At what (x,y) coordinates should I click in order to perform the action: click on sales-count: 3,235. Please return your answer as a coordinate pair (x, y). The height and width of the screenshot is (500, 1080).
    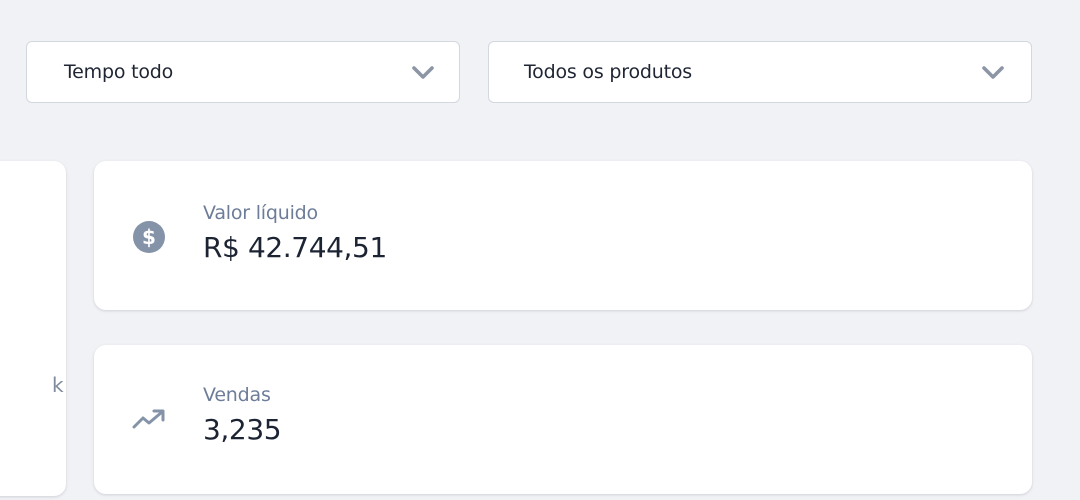
    Looking at the image, I should click on (242, 429).